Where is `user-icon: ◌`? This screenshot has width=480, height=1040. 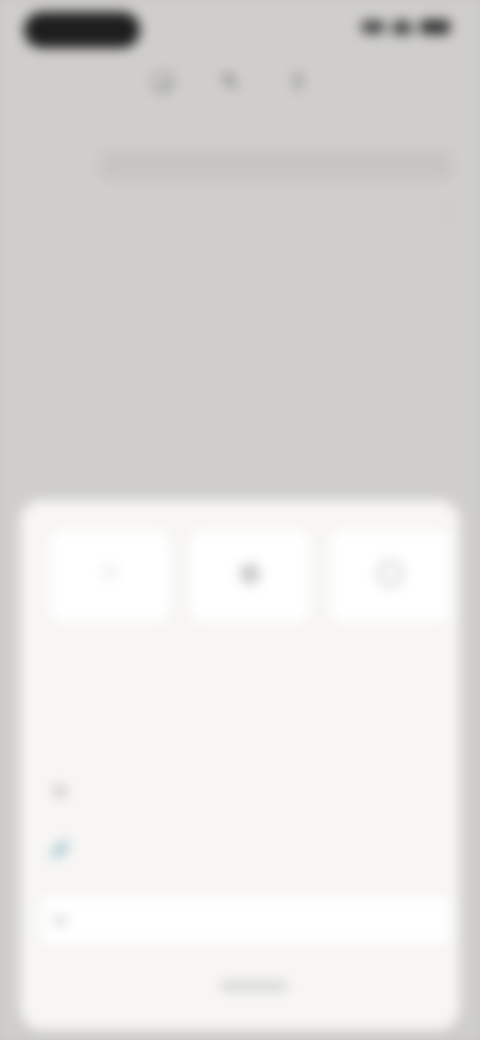 user-icon: ◌ is located at coordinates (110, 571).